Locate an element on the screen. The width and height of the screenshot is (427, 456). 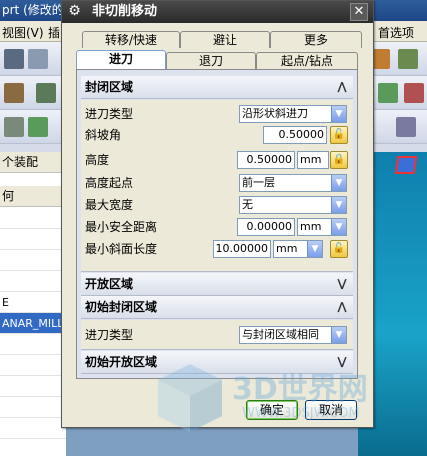
max-width-select: 无 ▼ is located at coordinates (293, 205).